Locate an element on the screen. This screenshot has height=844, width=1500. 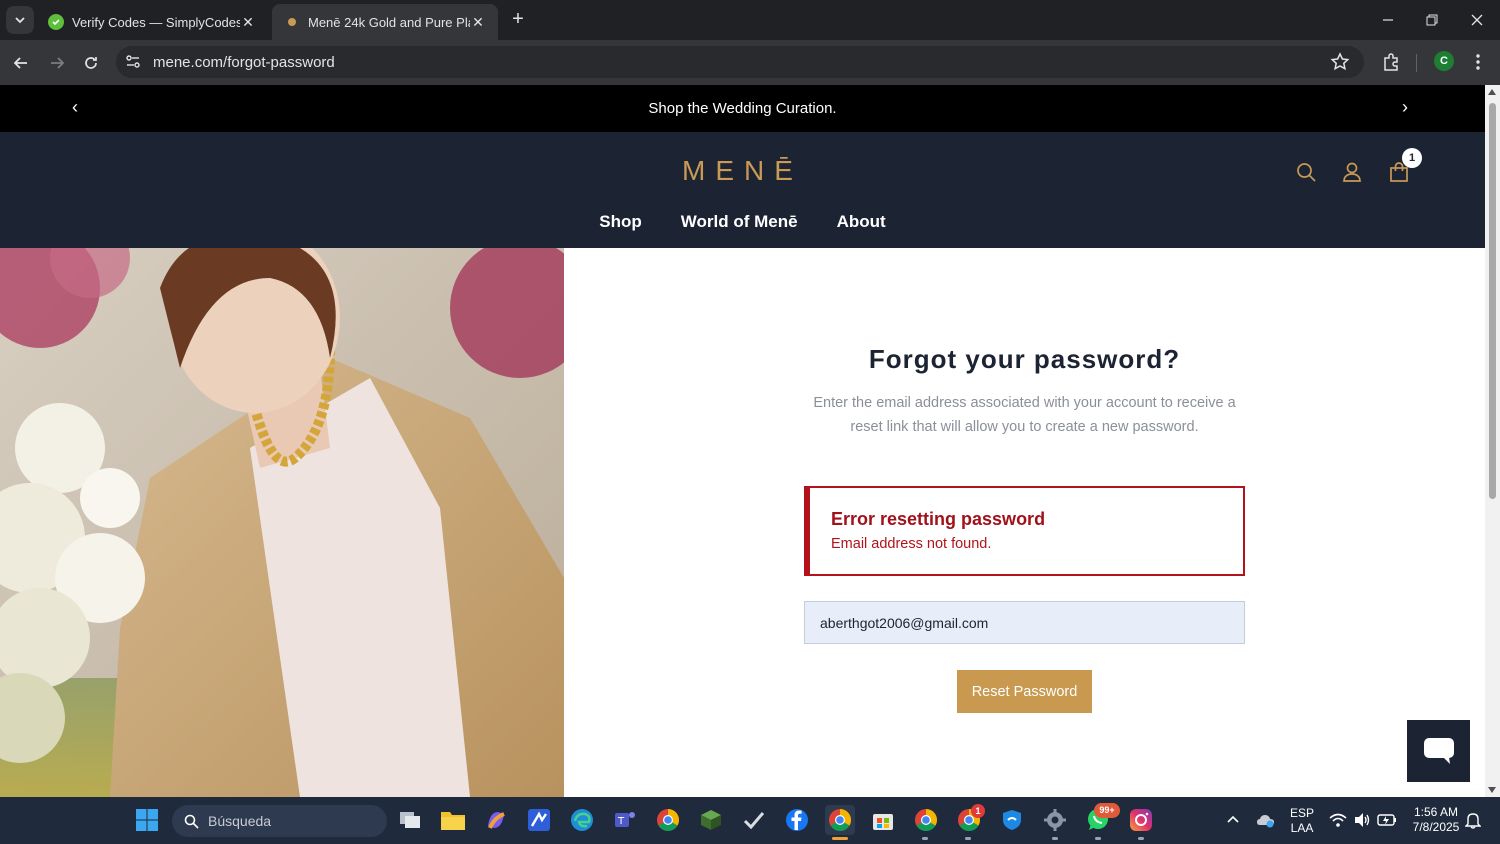
chat-bubble-icon is located at coordinates (1438, 751).